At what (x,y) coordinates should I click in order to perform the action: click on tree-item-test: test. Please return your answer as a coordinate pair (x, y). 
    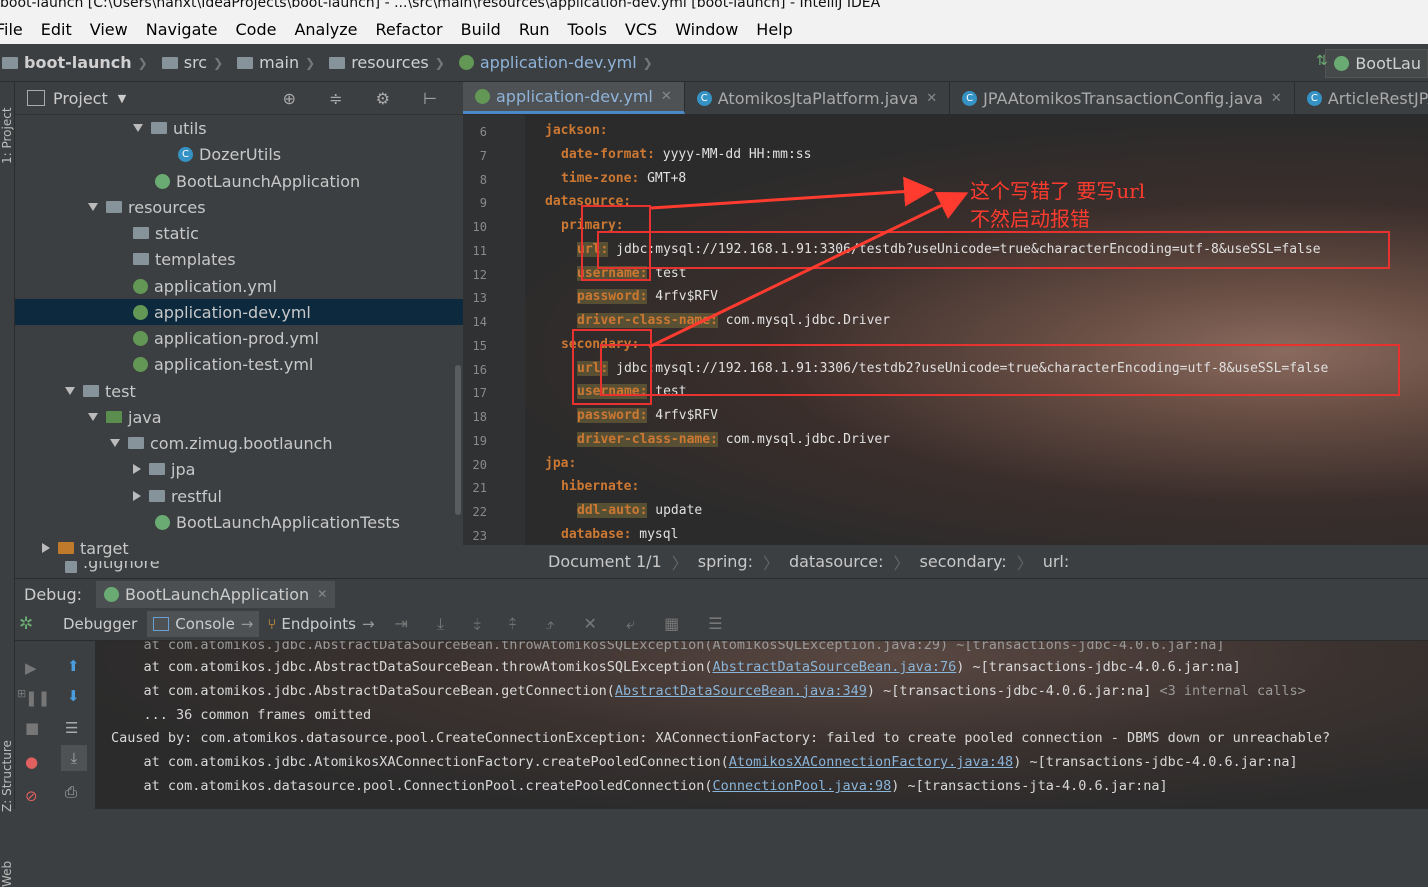
    Looking at the image, I should click on (100, 391).